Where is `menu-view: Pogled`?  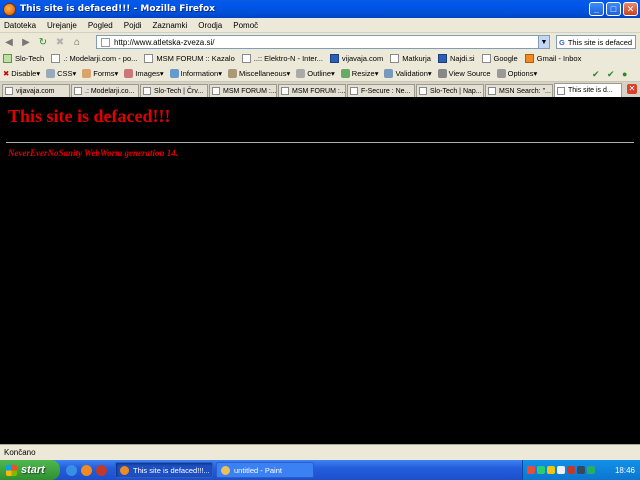 menu-view: Pogled is located at coordinates (100, 25).